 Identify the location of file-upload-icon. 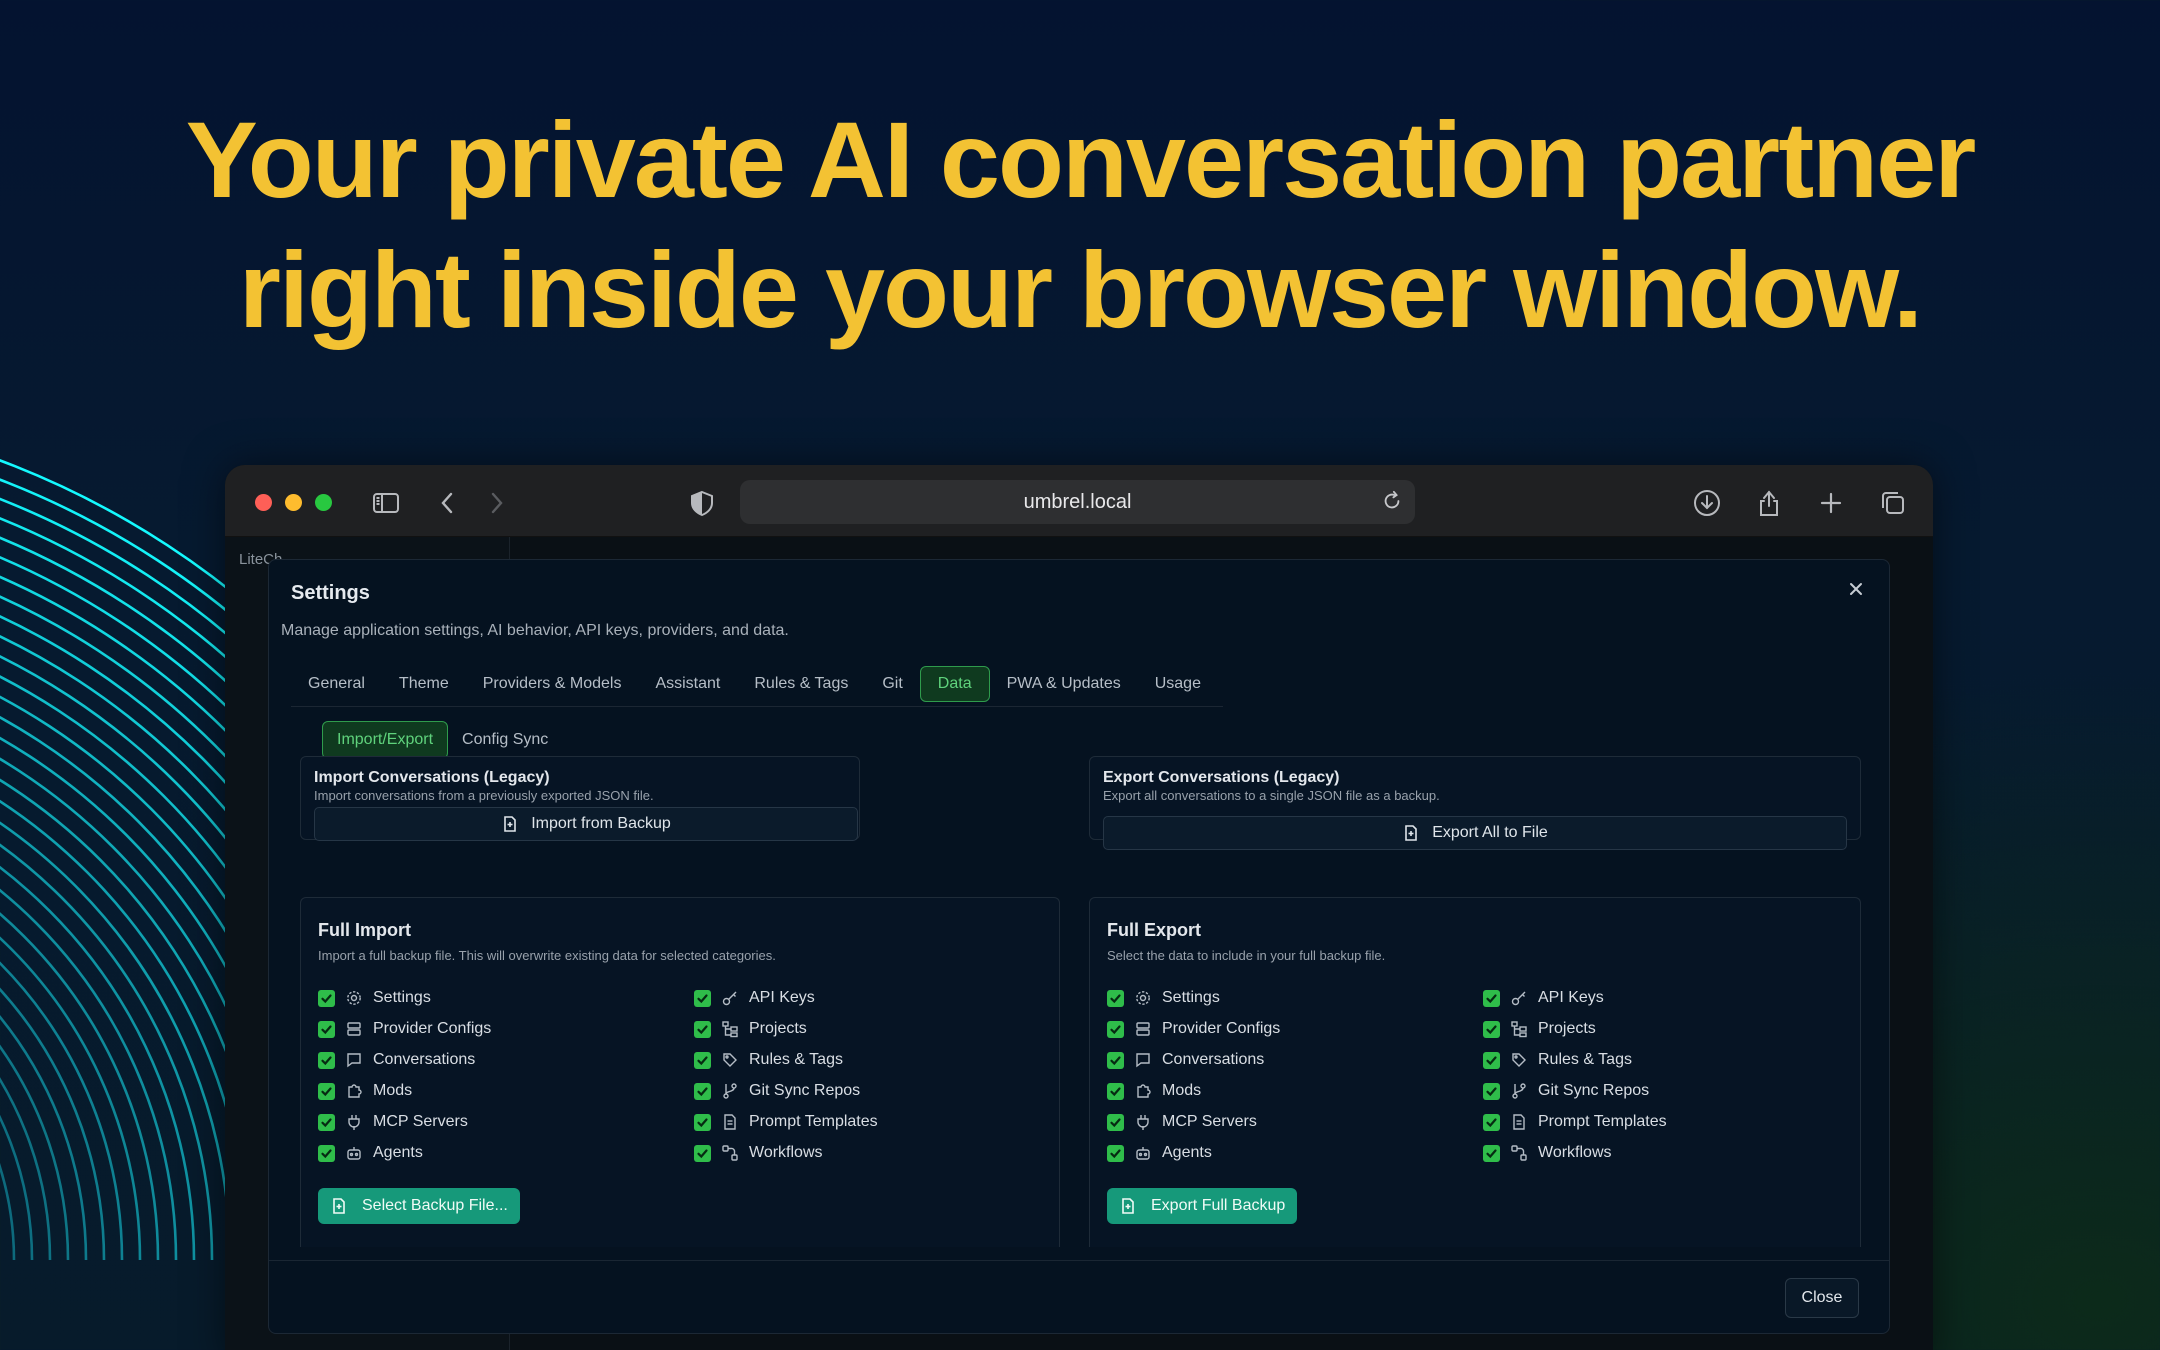
(339, 1206).